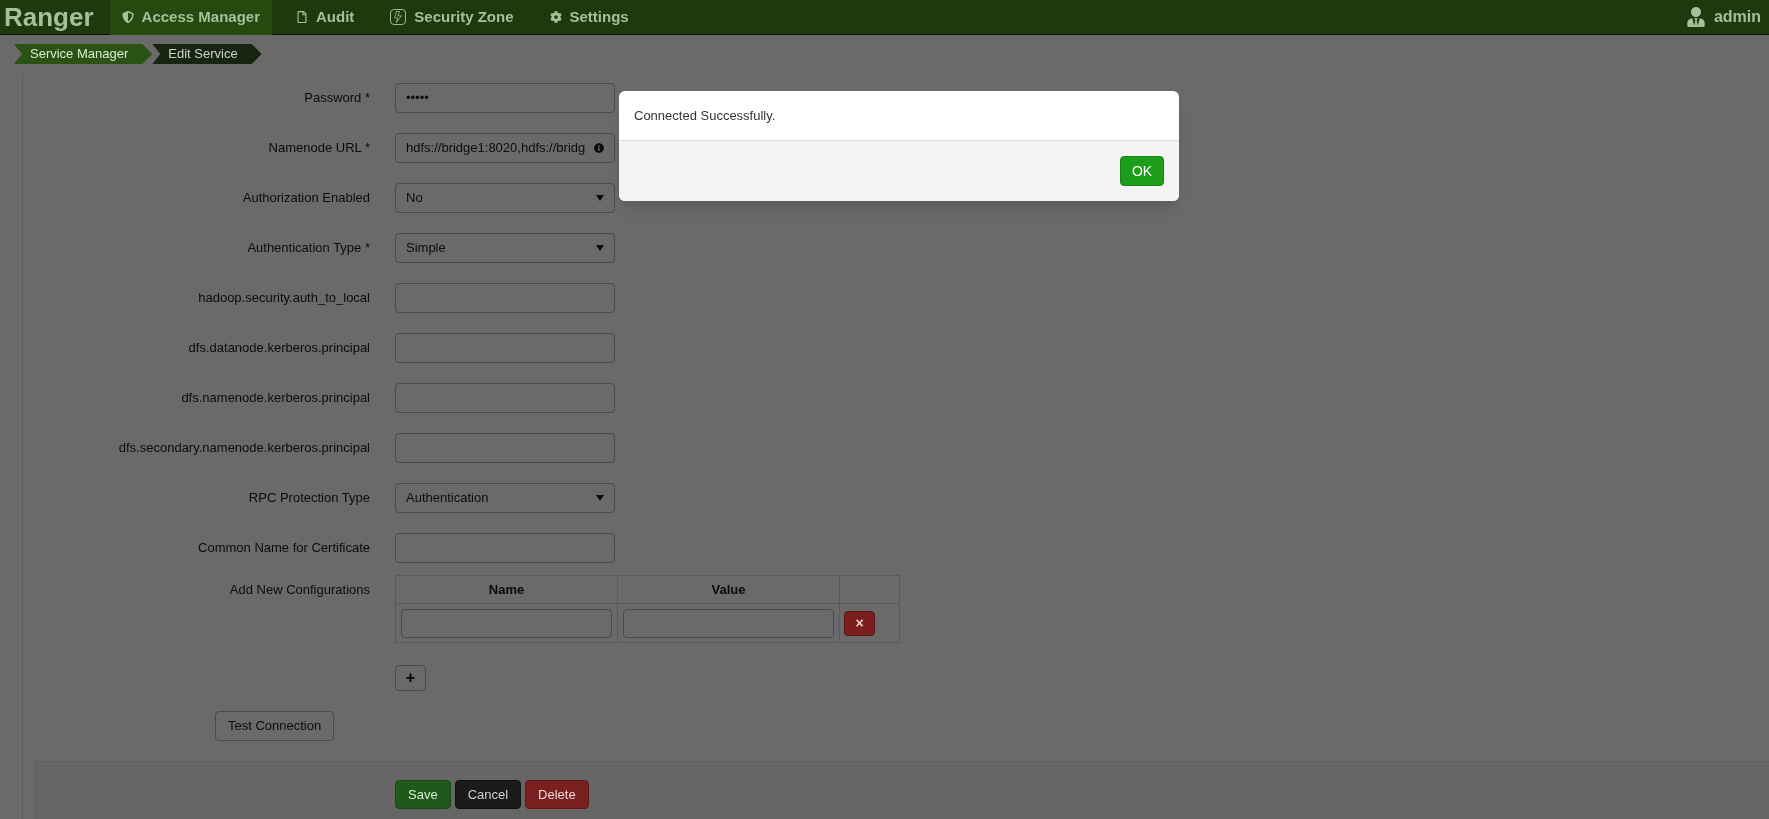 Image resolution: width=1769 pixels, height=819 pixels. Describe the element at coordinates (705, 115) in the screenshot. I see `dialog-message: Connected Successfully.` at that location.